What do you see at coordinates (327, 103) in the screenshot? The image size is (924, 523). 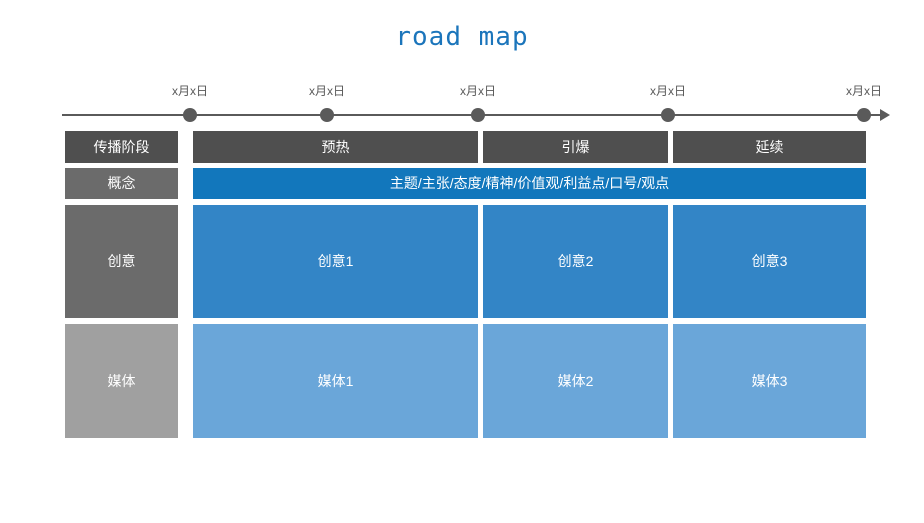 I see `timeline-node-2: x月x日` at bounding box center [327, 103].